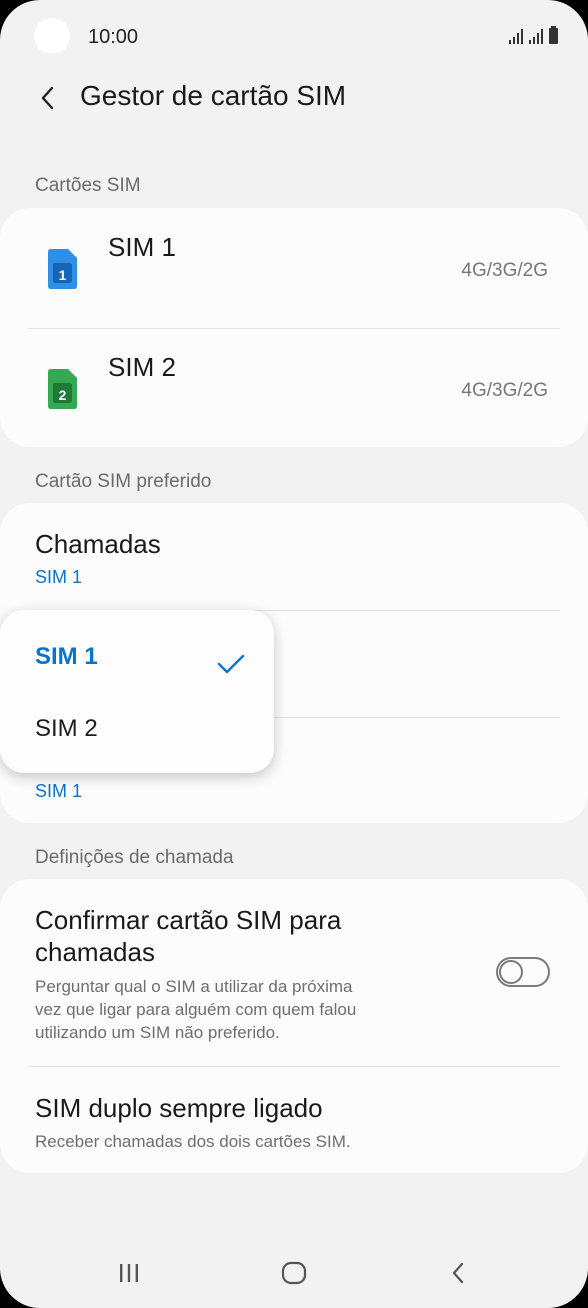 The height and width of the screenshot is (1308, 588). Describe the element at coordinates (137, 728) in the screenshot. I see `dropdown-option-sim2: SIM 2` at that location.